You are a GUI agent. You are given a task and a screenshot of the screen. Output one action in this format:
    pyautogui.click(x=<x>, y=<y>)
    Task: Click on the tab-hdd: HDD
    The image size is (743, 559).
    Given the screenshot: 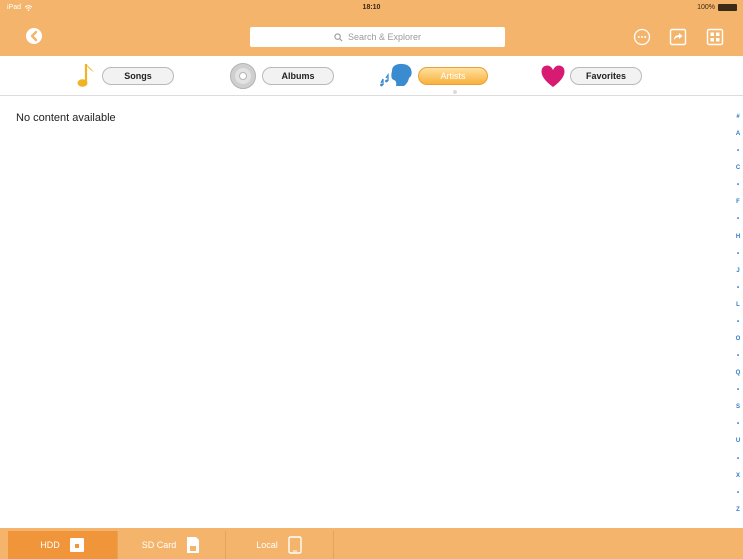 What is the action you would take?
    pyautogui.click(x=63, y=545)
    